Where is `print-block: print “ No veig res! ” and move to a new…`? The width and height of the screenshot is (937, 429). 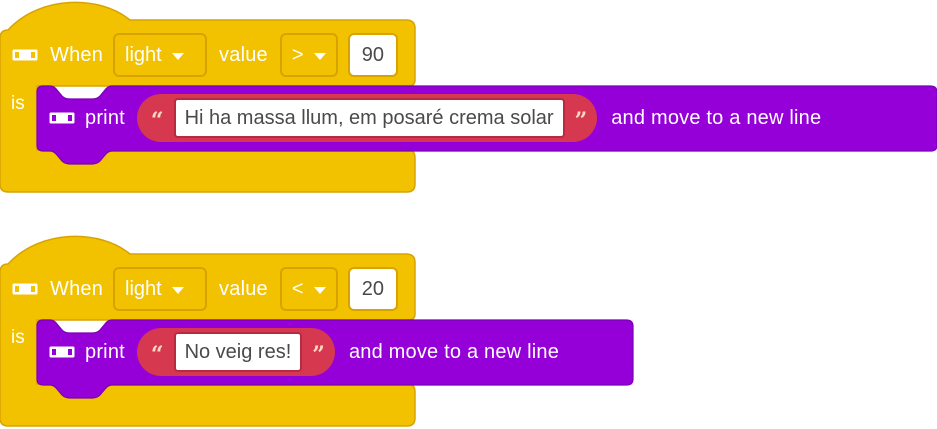
print-block: print “ No veig res! ” and move to a new… is located at coordinates (298, 352).